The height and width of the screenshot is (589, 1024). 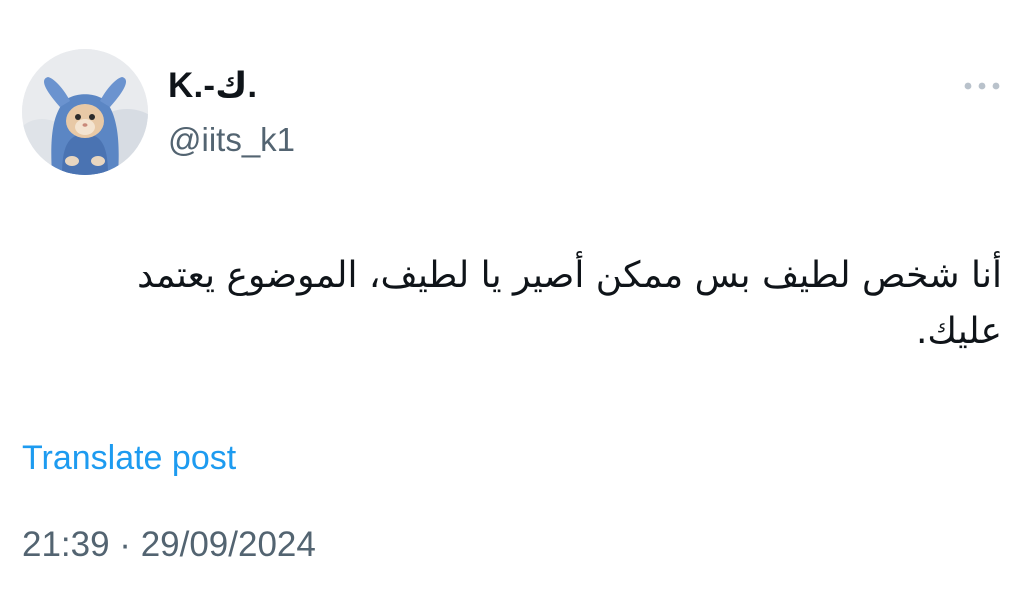 I want to click on more-options-button, so click(x=982, y=86).